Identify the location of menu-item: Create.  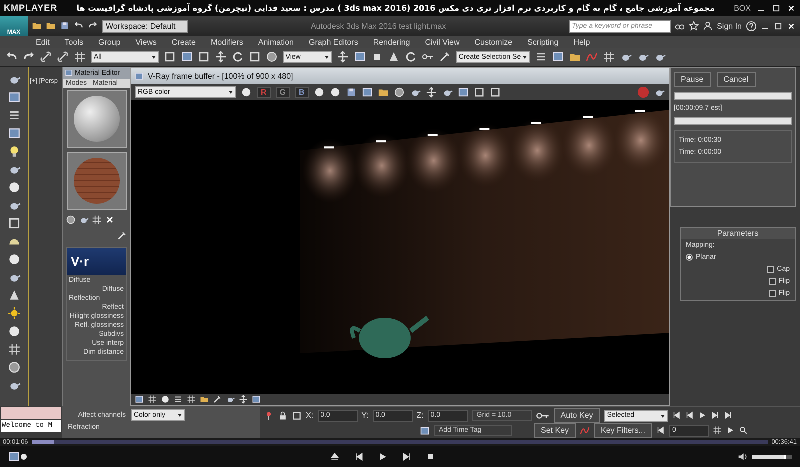
(184, 42).